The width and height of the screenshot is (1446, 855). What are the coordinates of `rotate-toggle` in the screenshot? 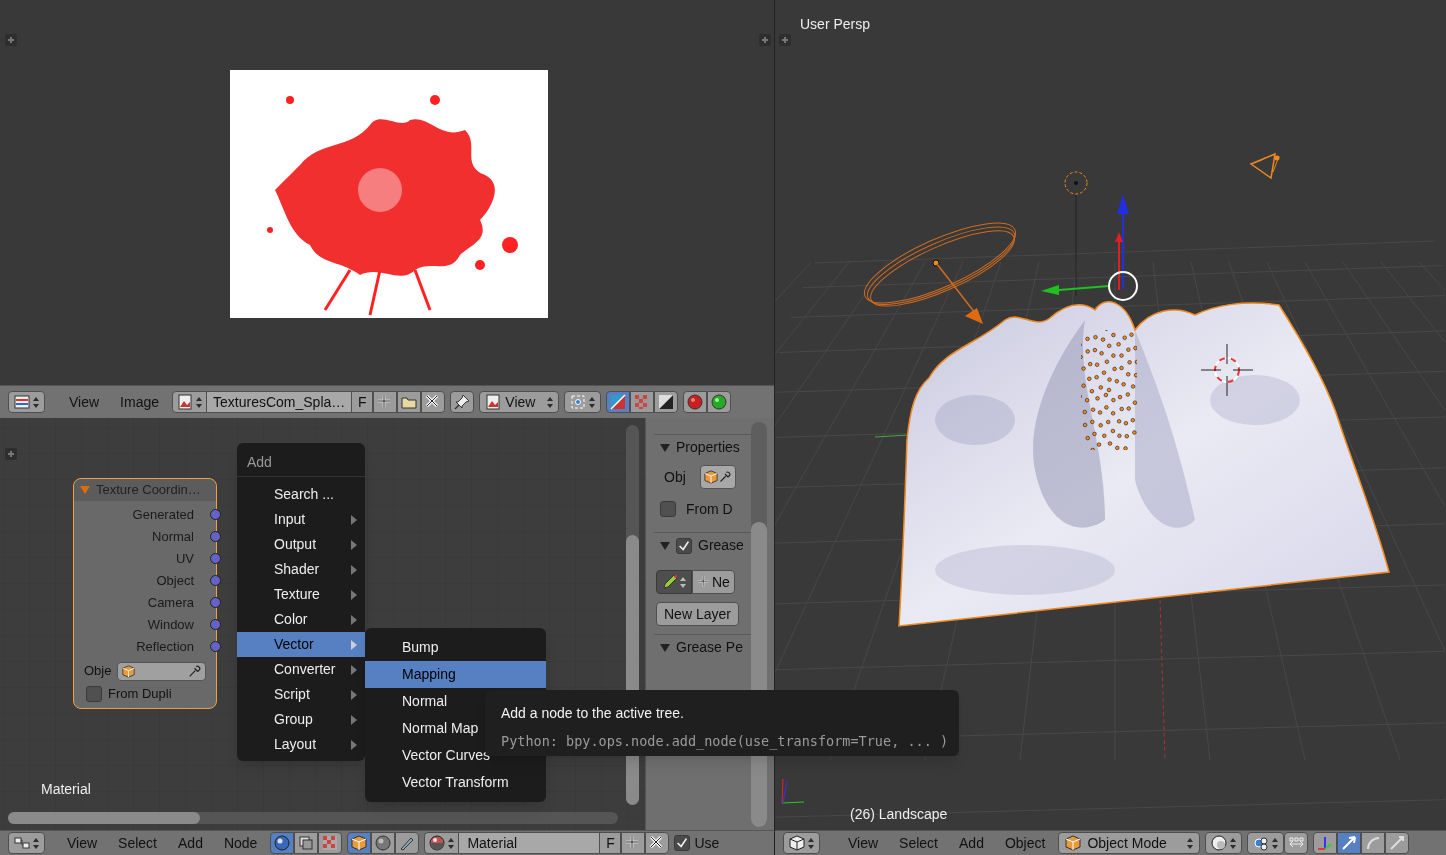 It's located at (1372, 843).